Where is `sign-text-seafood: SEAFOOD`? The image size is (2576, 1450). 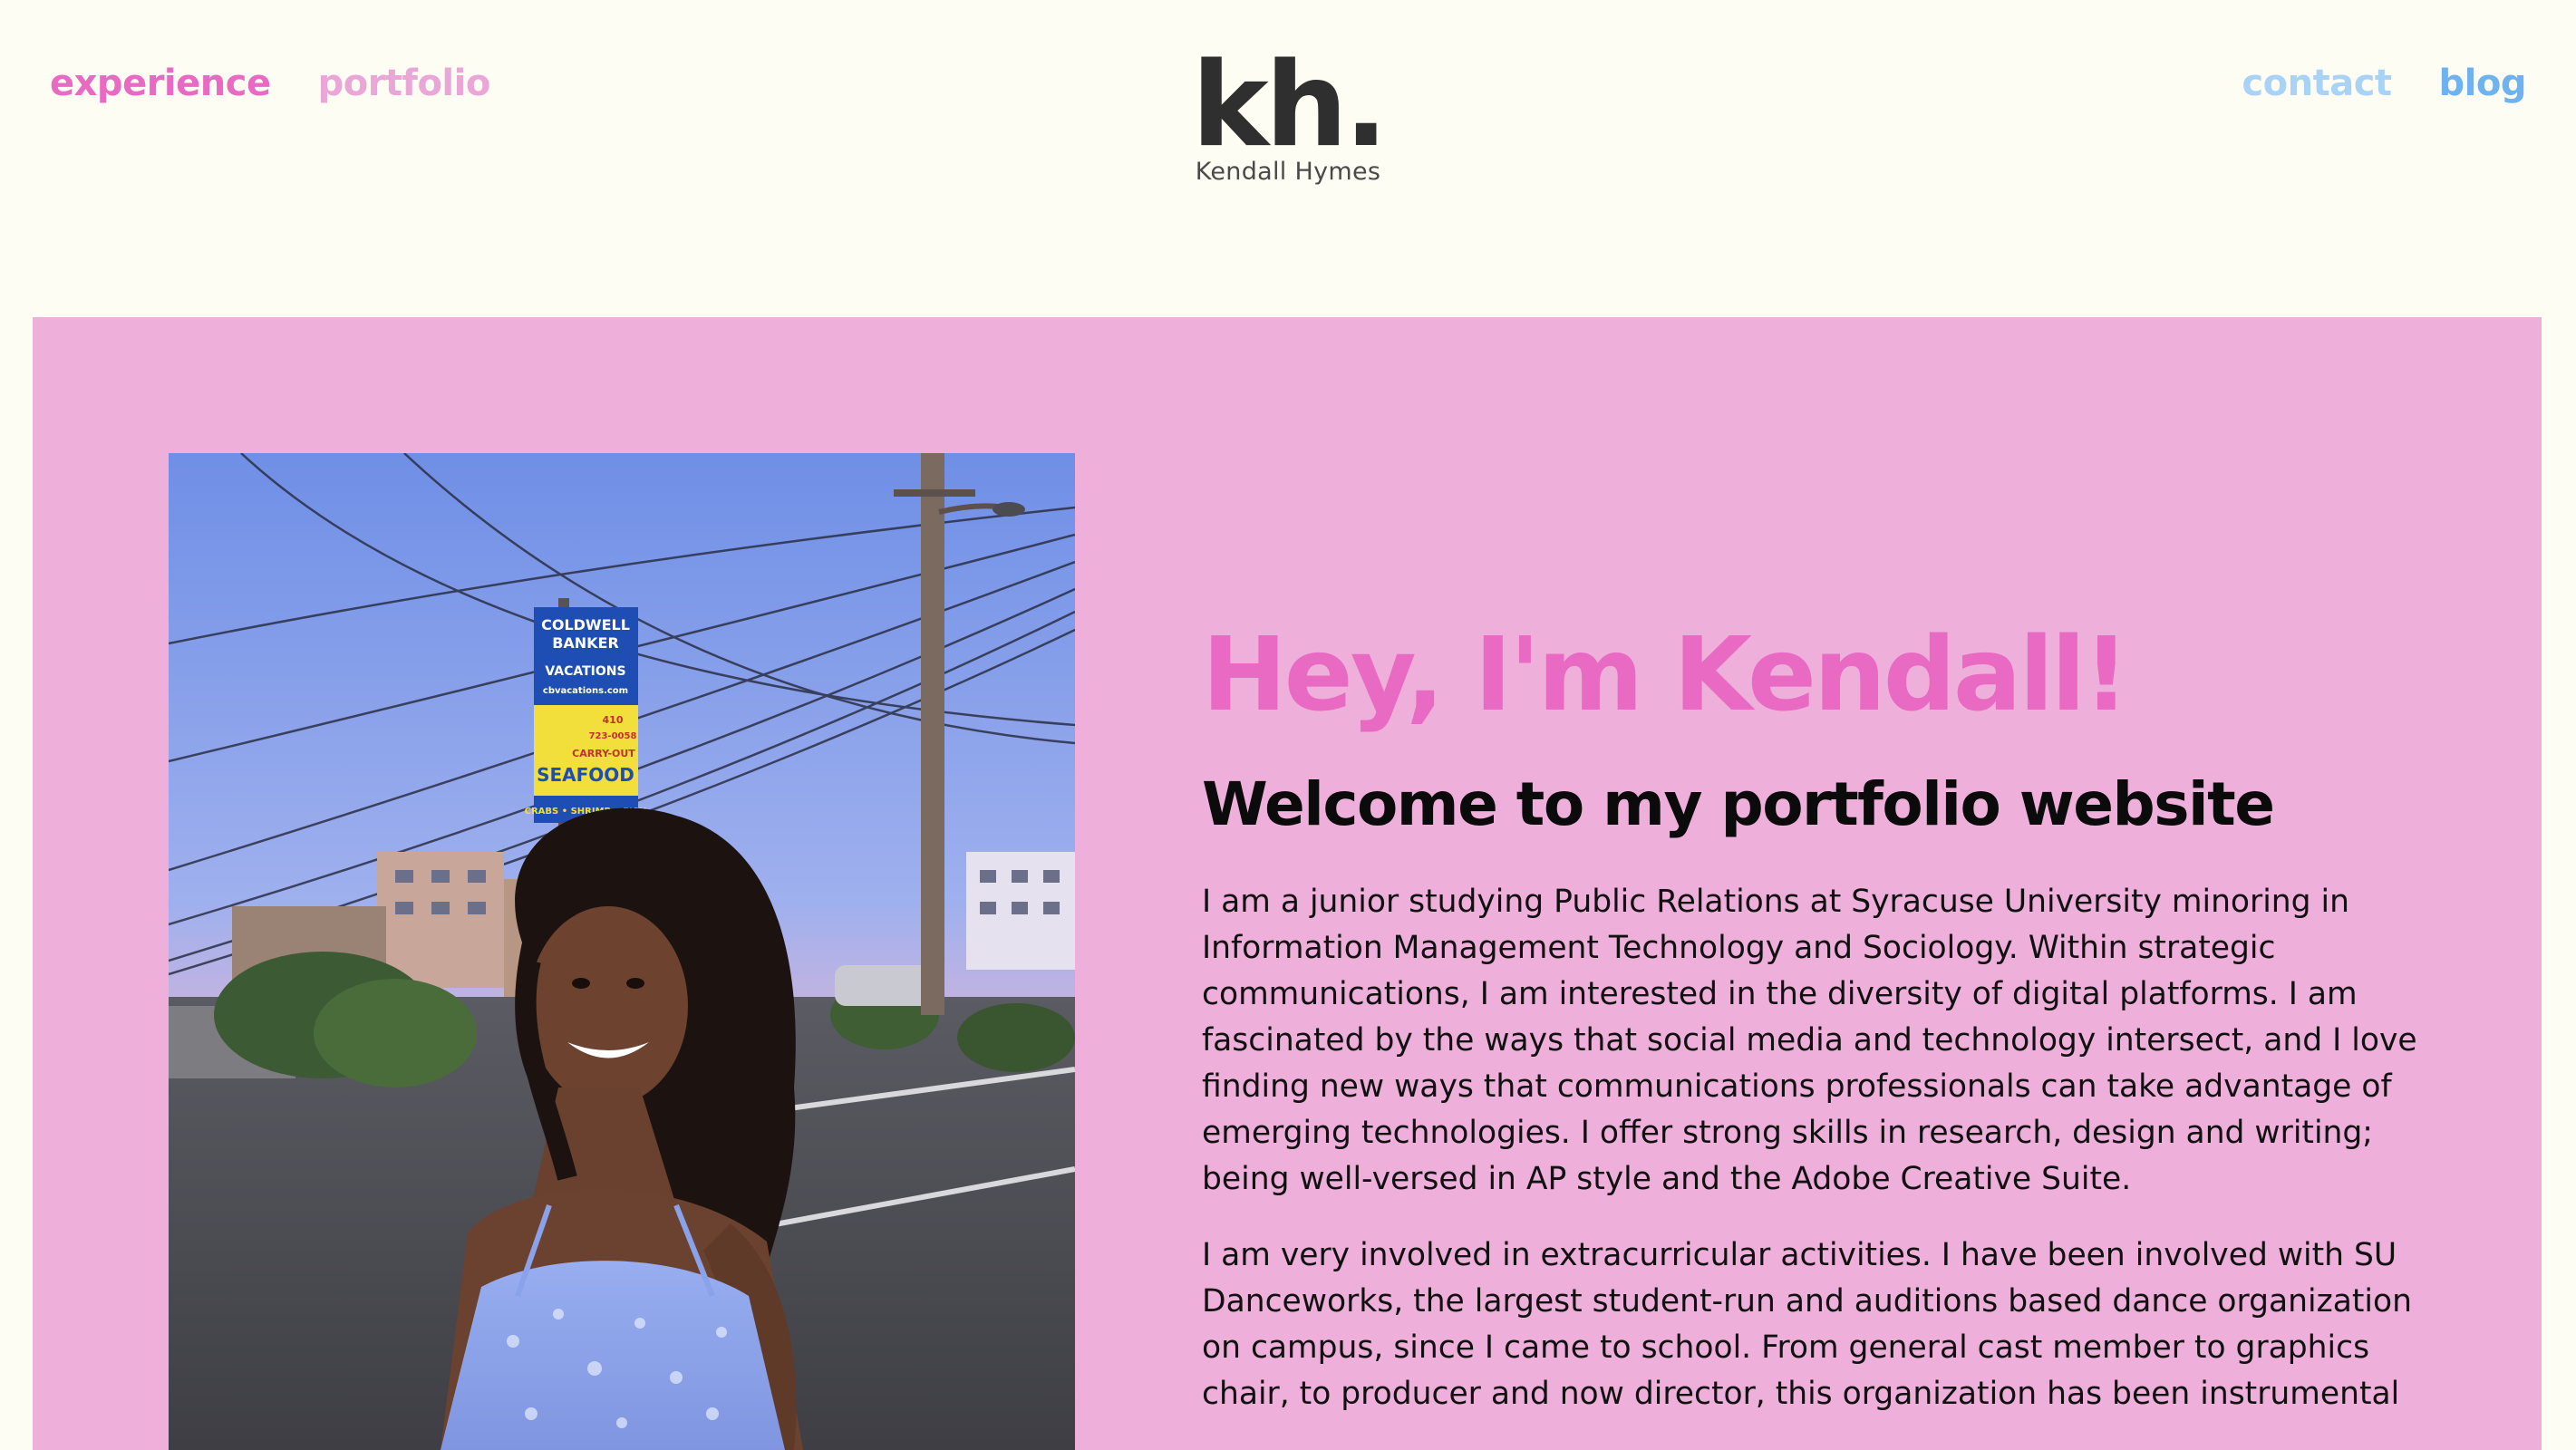 sign-text-seafood: SEAFOOD is located at coordinates (585, 775).